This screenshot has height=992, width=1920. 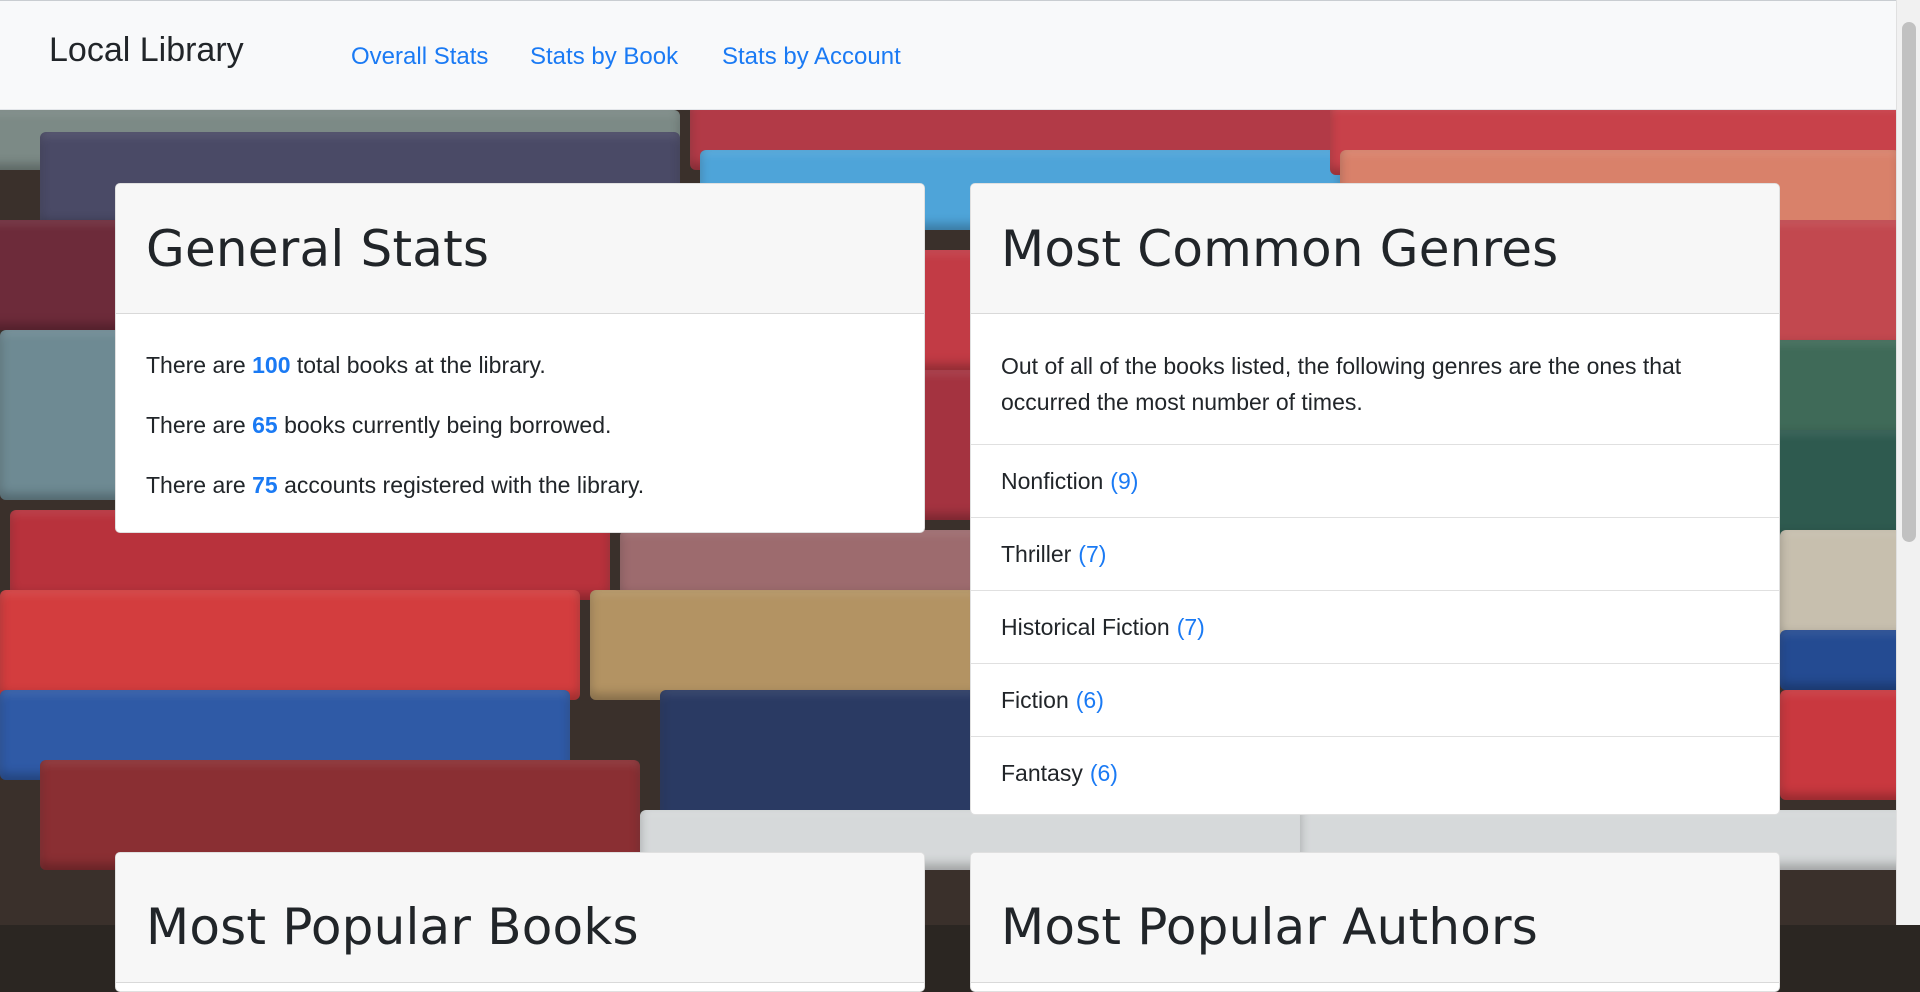 I want to click on common-genres-header: Most Common Genres, so click(x=1375, y=249).